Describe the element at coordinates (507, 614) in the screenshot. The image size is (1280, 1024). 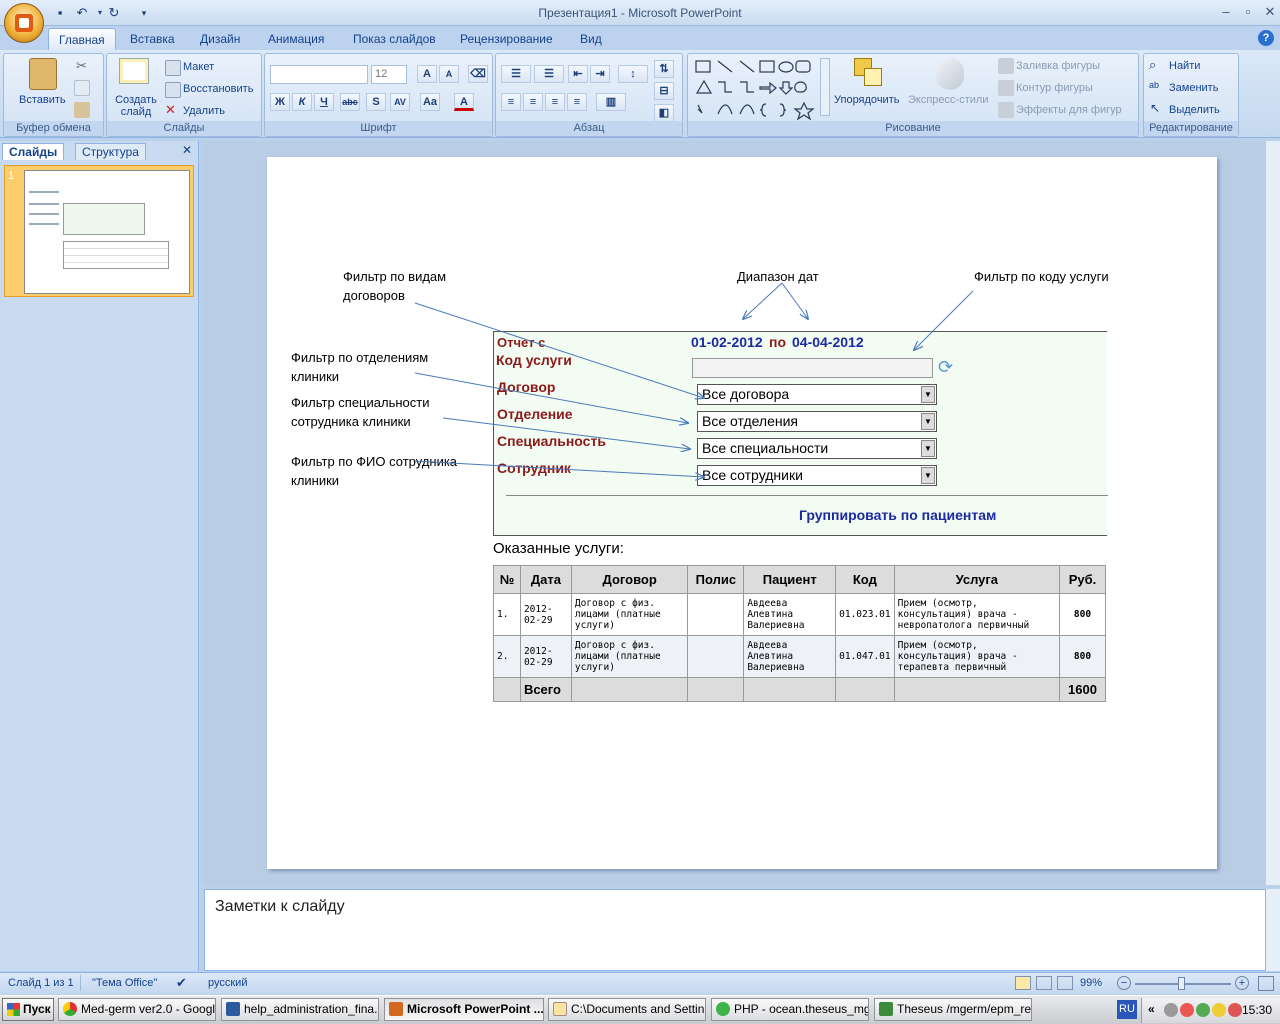
I see `cell-number: 1.` at that location.